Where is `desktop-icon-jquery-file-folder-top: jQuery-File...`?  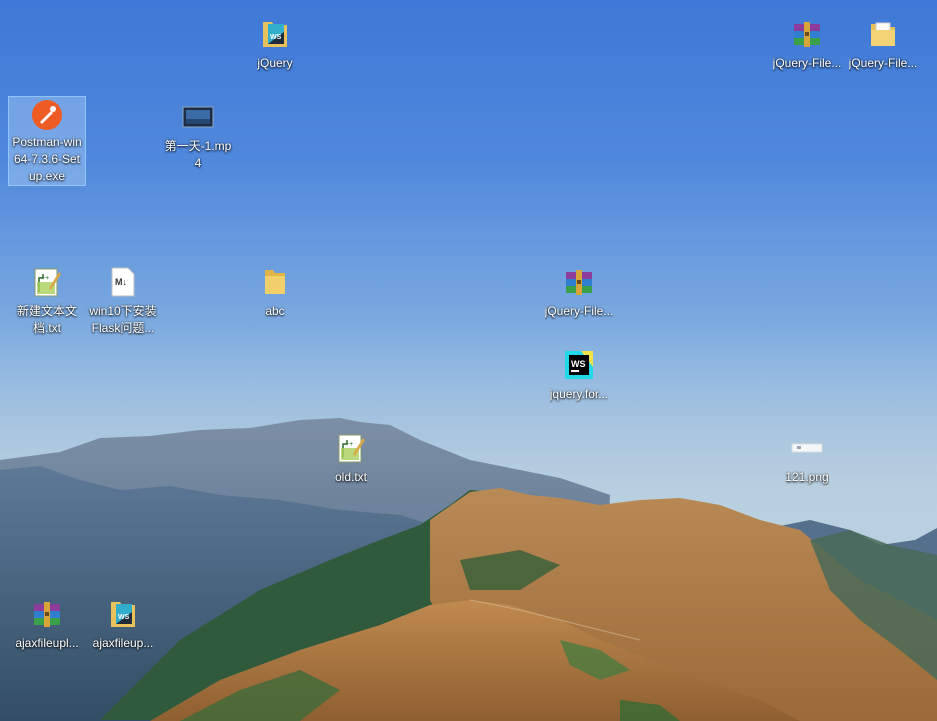
desktop-icon-jquery-file-folder-top: jQuery-File... is located at coordinates (883, 44).